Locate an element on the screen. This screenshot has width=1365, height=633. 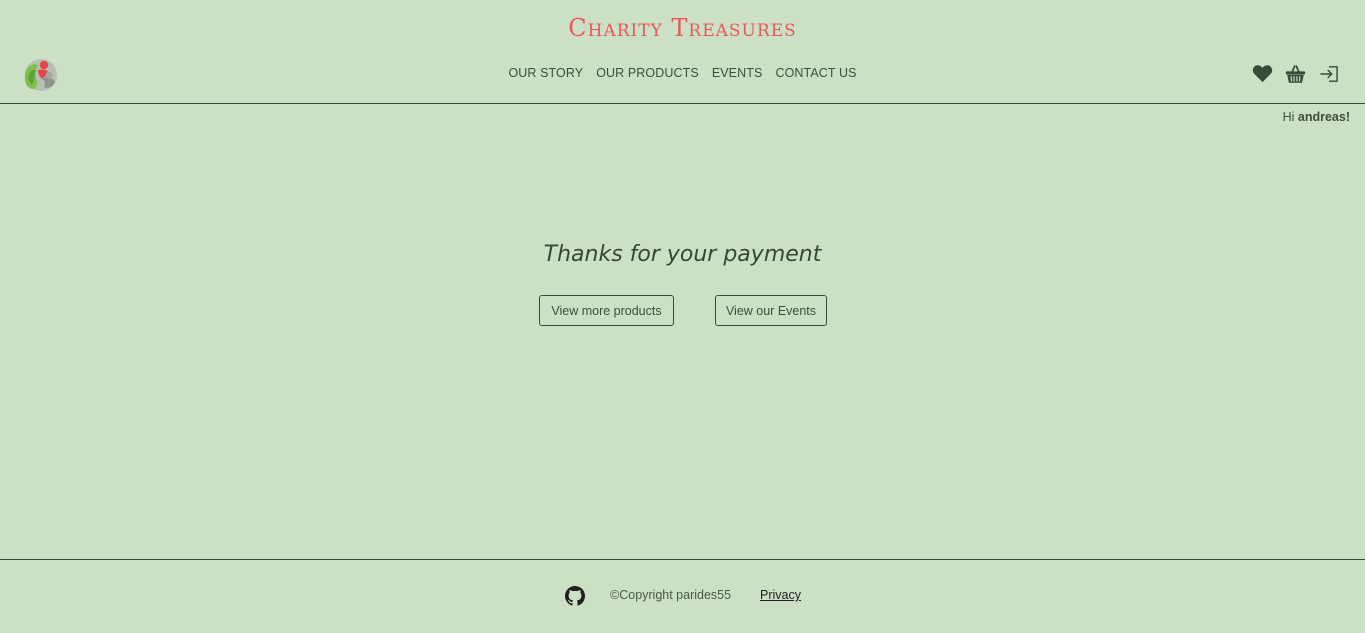
nav-our-story: OUR STORY is located at coordinates (545, 73).